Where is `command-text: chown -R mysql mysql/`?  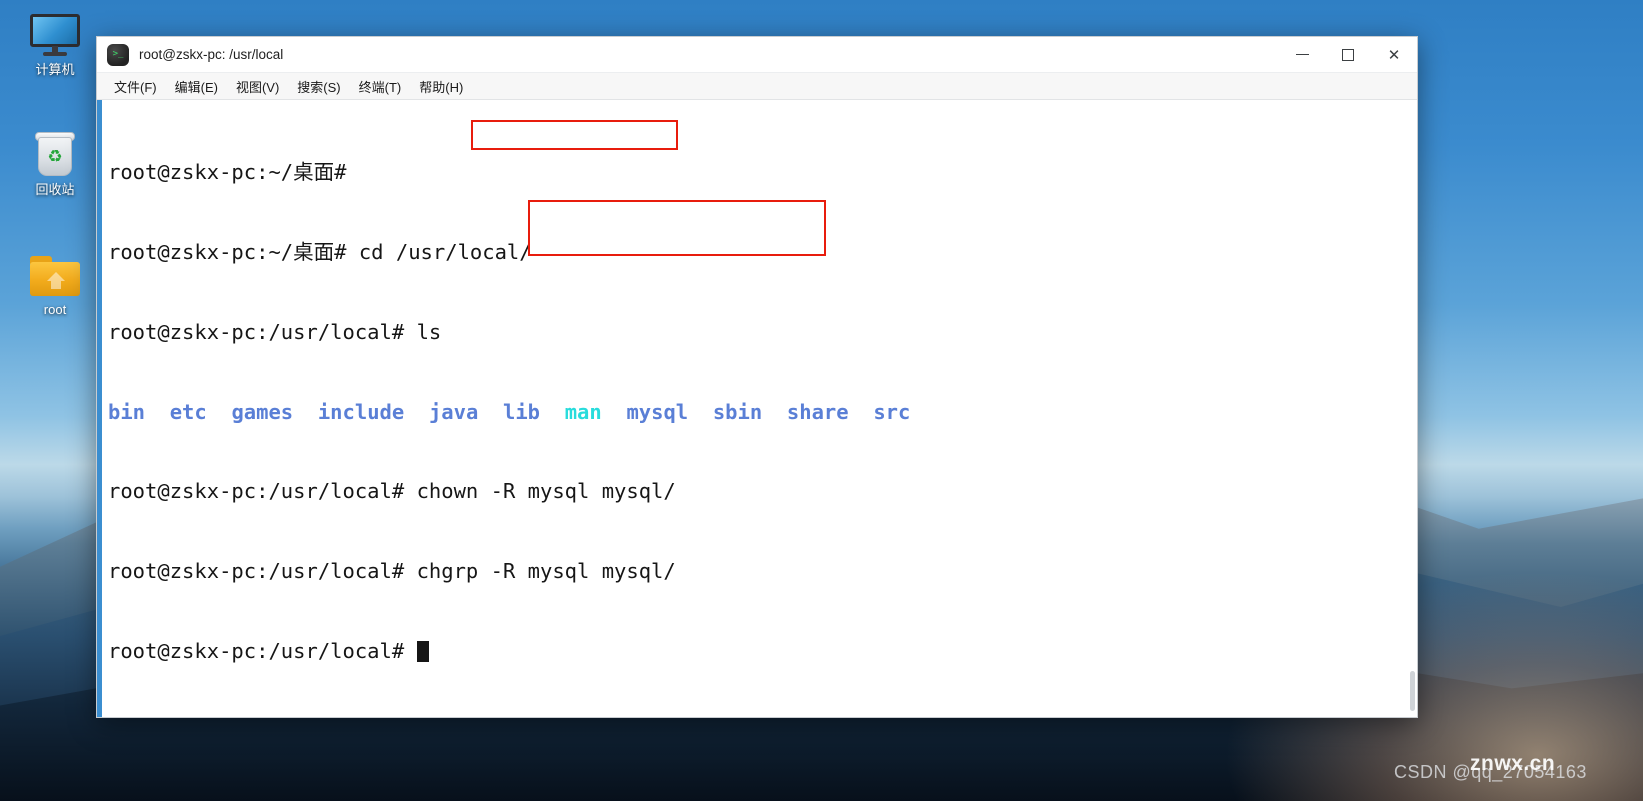 command-text: chown -R mysql mysql/ is located at coordinates (546, 491).